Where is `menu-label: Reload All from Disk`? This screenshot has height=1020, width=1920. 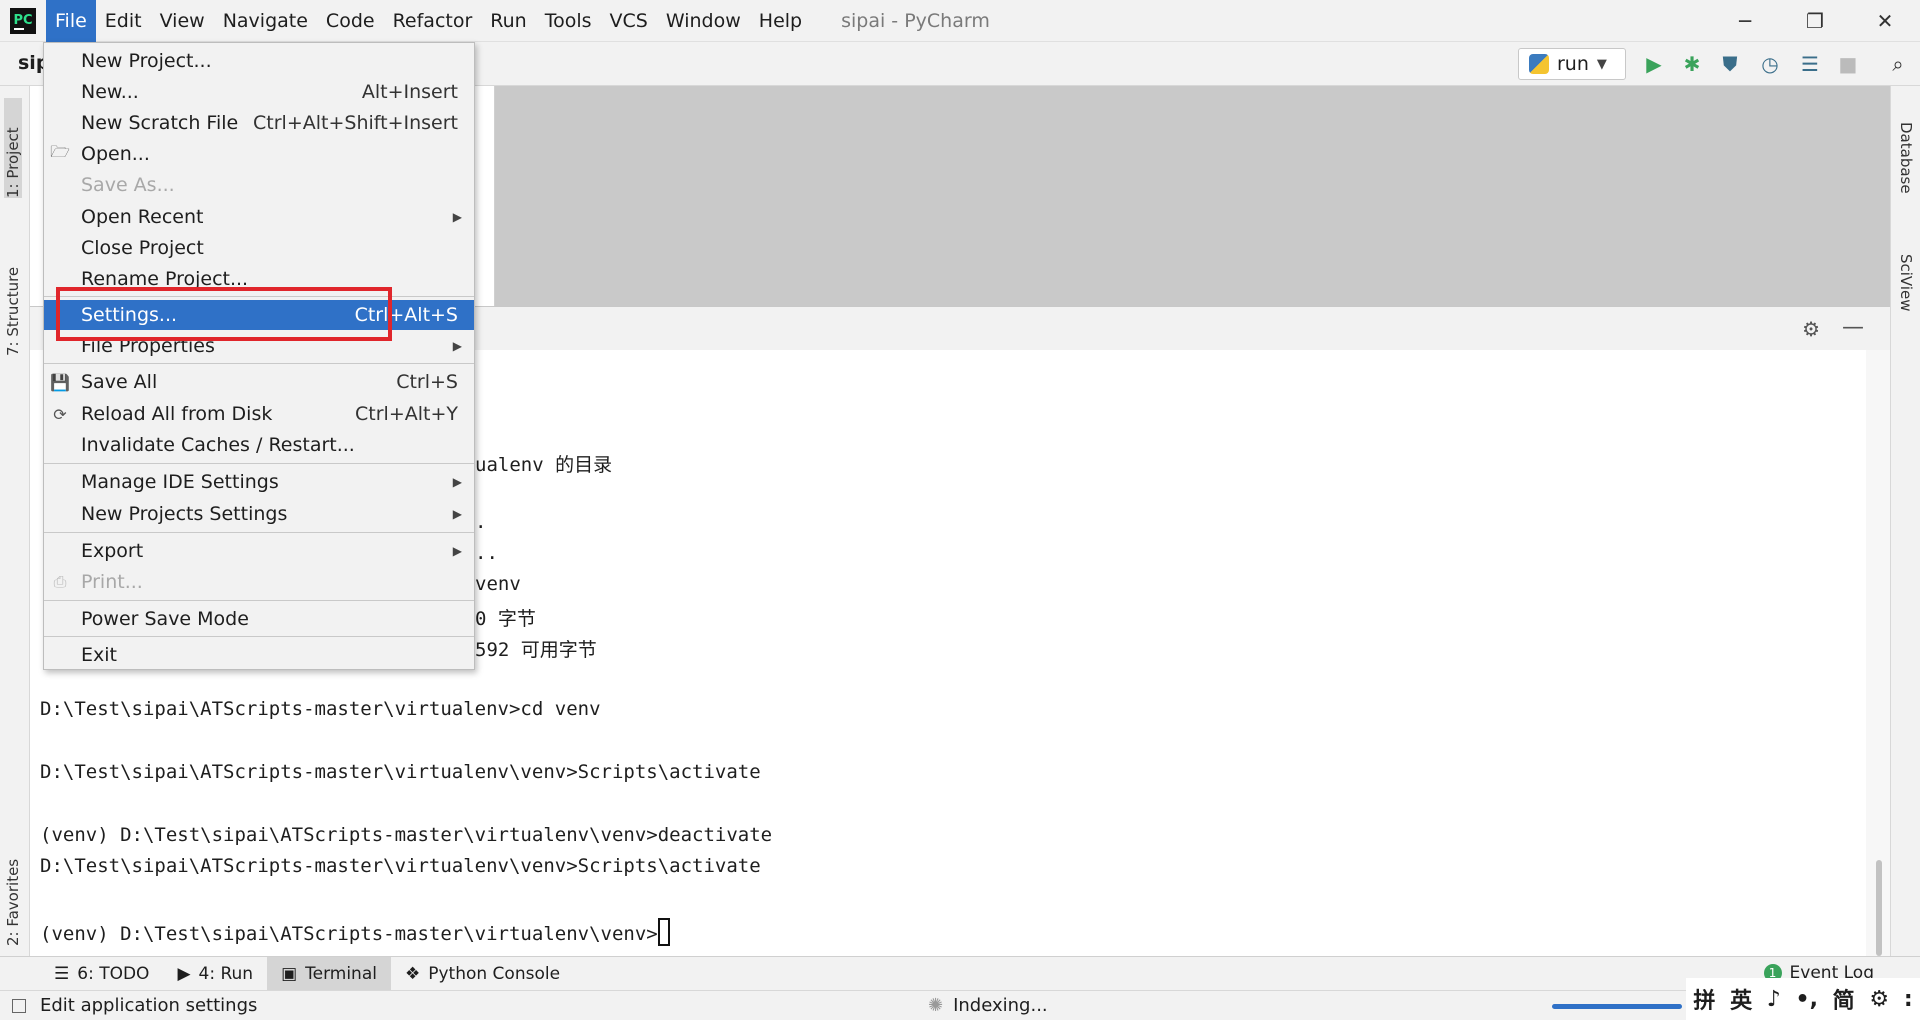 menu-label: Reload All from Disk is located at coordinates (177, 414).